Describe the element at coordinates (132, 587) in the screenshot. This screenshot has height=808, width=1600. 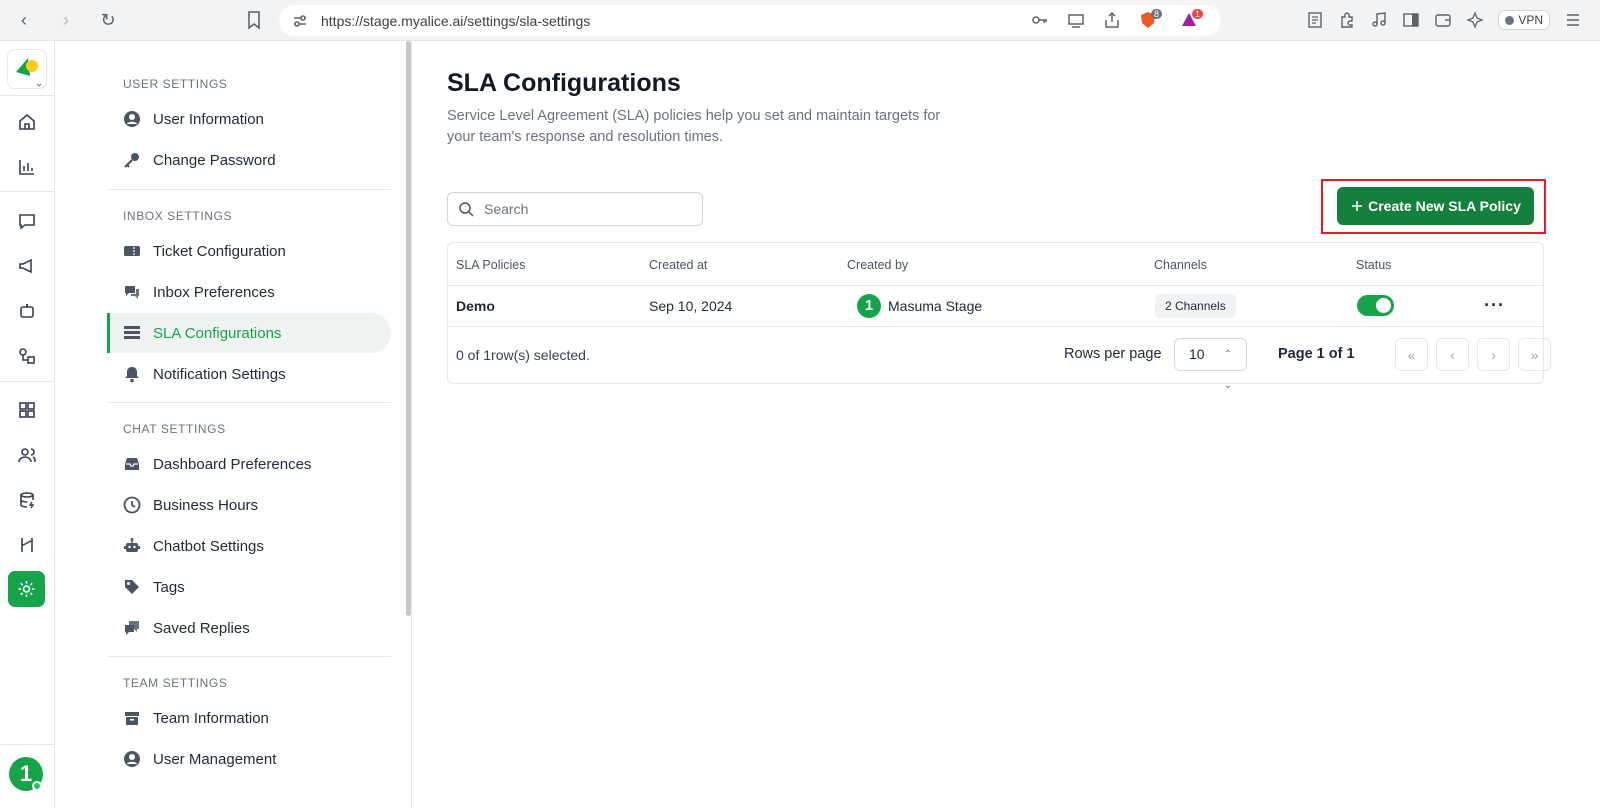
I see `tag-icon` at that location.